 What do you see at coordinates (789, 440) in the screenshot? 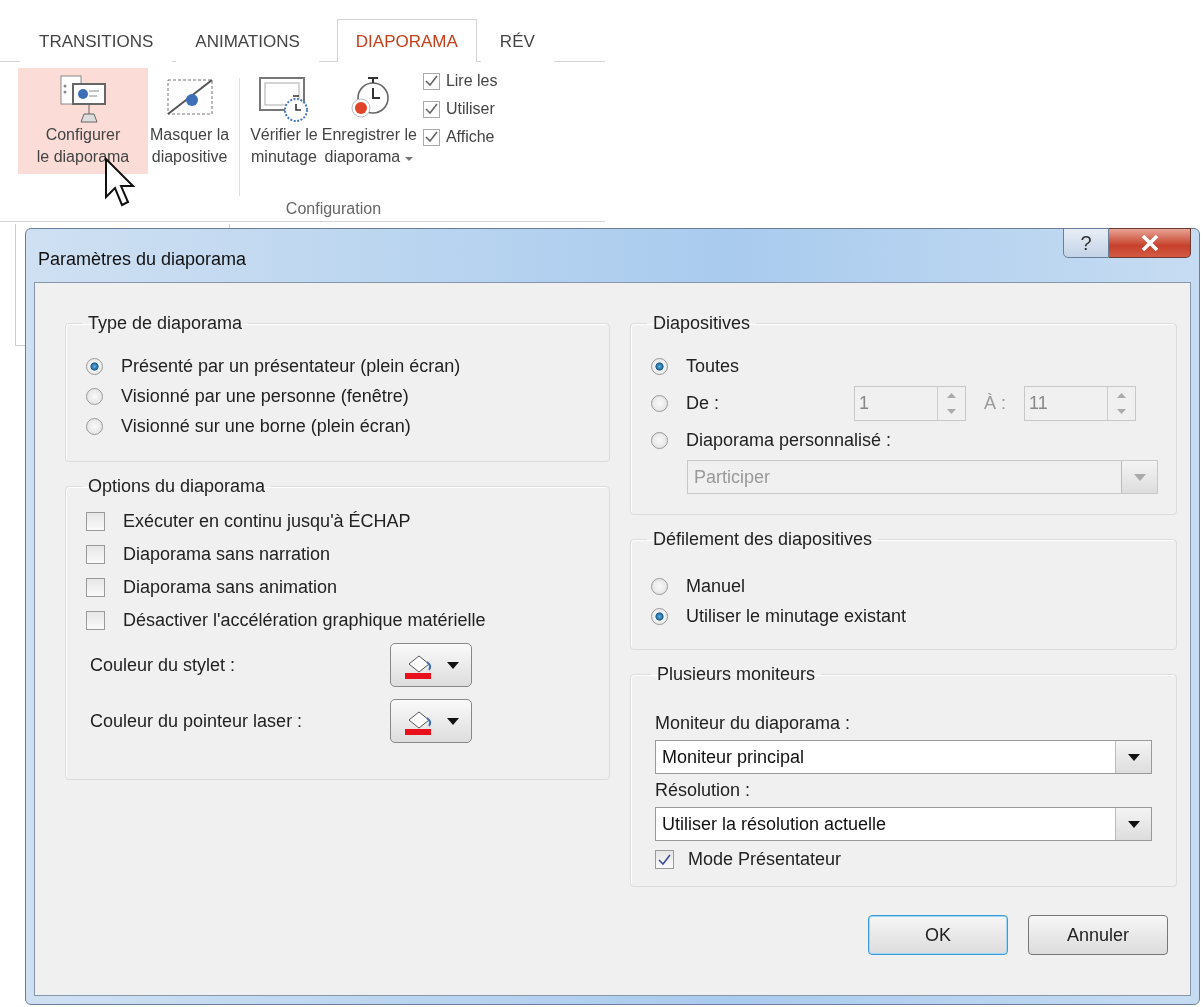
I see `radio-label: Diaporama personnalisé :` at bounding box center [789, 440].